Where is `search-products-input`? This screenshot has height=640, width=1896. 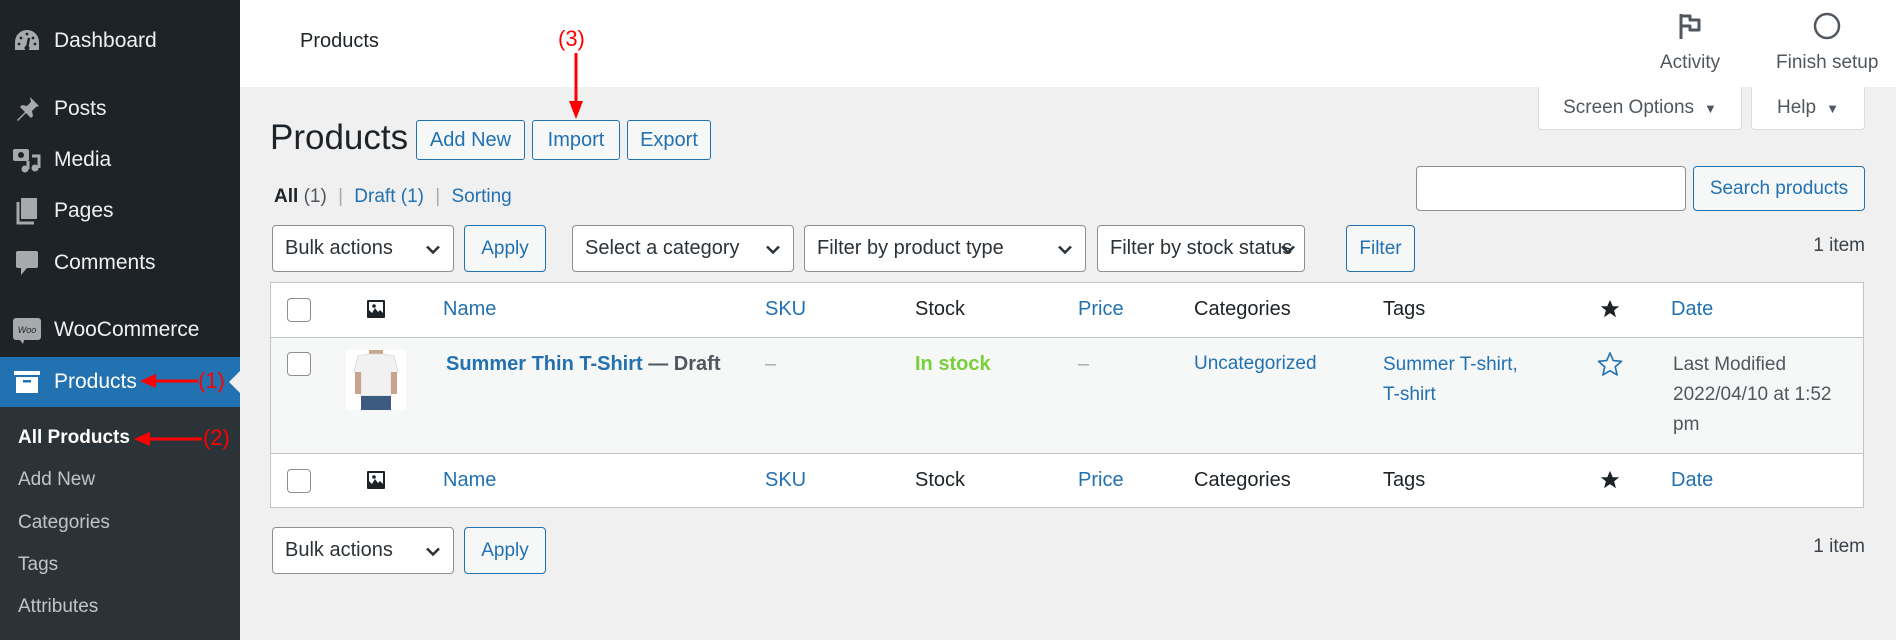
search-products-input is located at coordinates (1551, 188).